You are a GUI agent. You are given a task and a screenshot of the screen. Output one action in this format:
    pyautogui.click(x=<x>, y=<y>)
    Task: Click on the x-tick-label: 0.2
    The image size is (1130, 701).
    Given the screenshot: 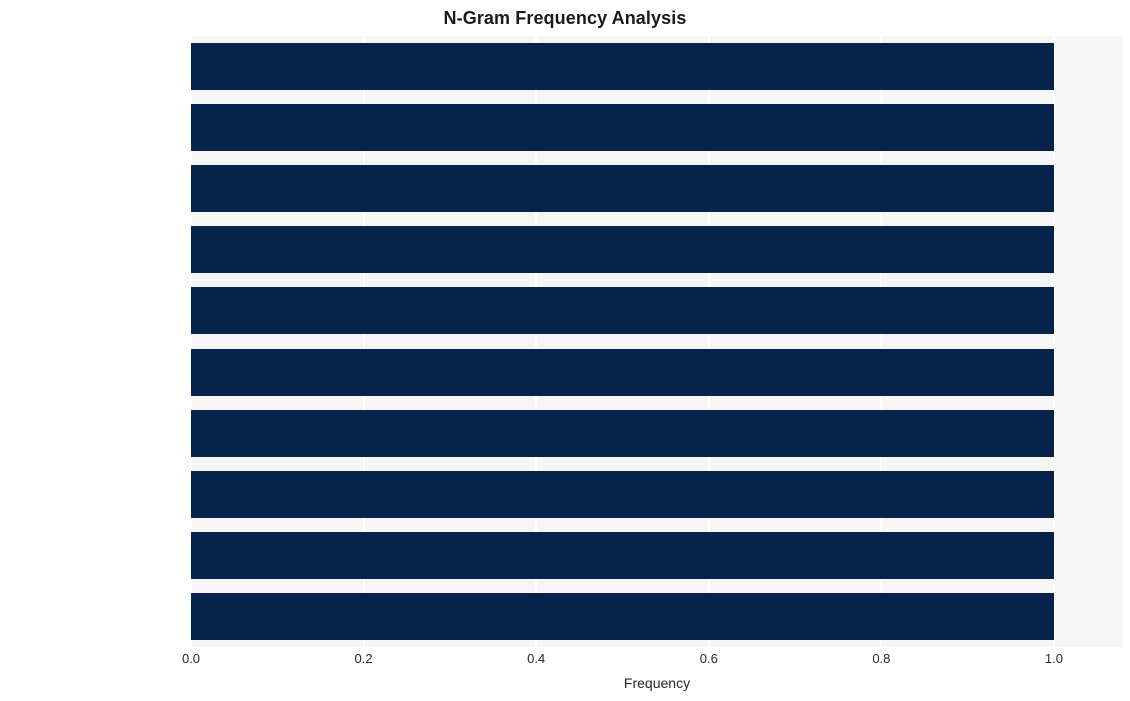 What is the action you would take?
    pyautogui.click(x=363, y=658)
    